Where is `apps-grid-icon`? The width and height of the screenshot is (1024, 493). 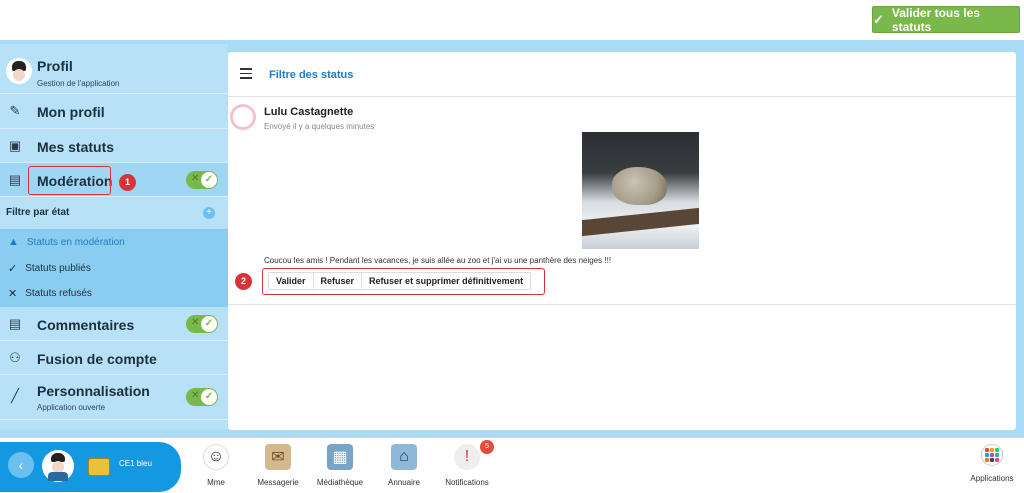
apps-grid-icon is located at coordinates (992, 455).